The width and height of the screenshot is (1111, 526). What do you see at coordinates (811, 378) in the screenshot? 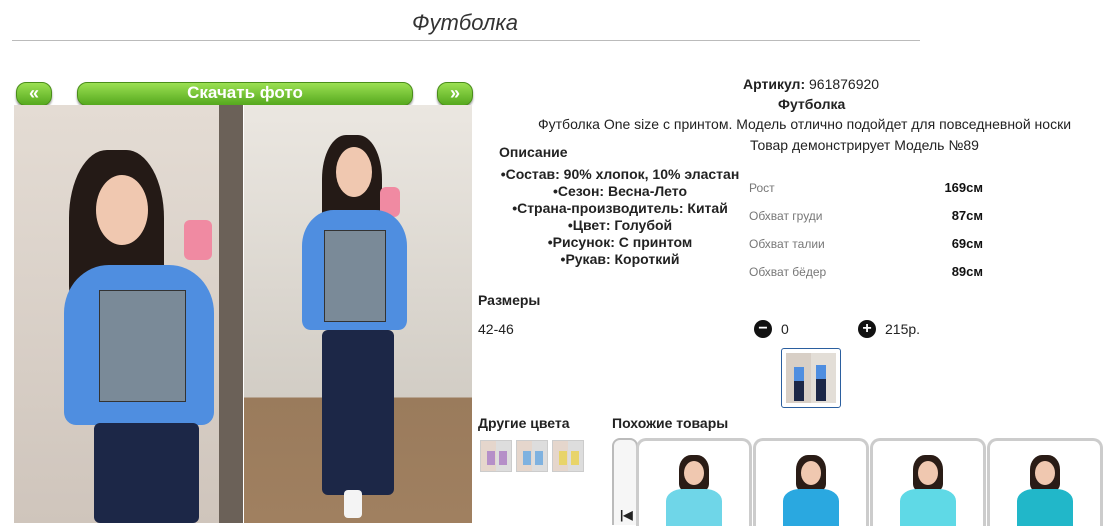
I see `photo-thumbnail` at bounding box center [811, 378].